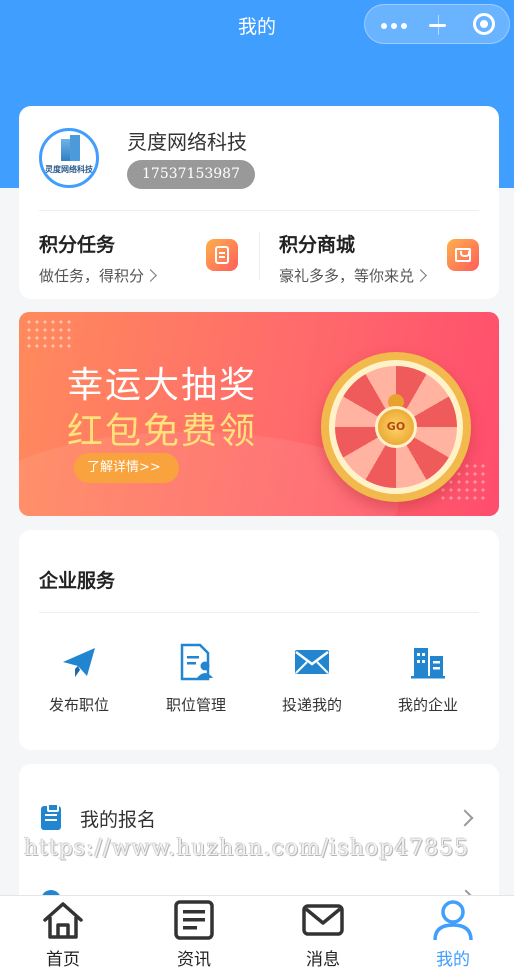 The image size is (514, 970). Describe the element at coordinates (98, 257) in the screenshot. I see `points-task-entry: 积分任务 做任务，得积分` at that location.